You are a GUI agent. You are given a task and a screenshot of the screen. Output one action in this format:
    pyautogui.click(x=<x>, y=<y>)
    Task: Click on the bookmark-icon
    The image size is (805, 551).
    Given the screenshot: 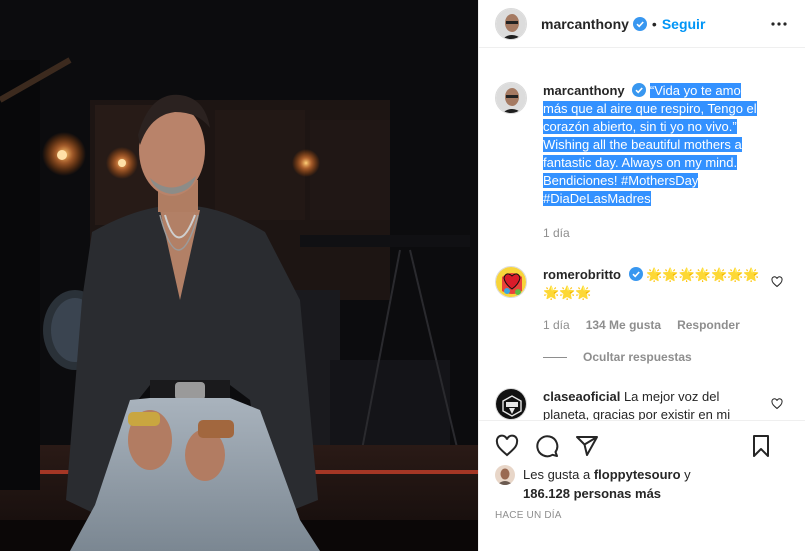 What is the action you would take?
    pyautogui.click(x=761, y=446)
    